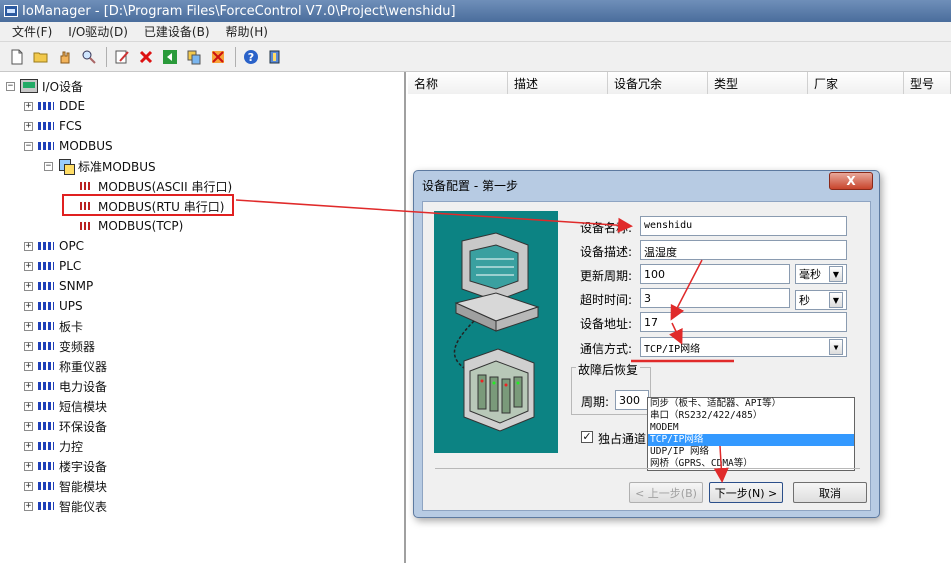  I want to click on copy-icon, so click(194, 57).